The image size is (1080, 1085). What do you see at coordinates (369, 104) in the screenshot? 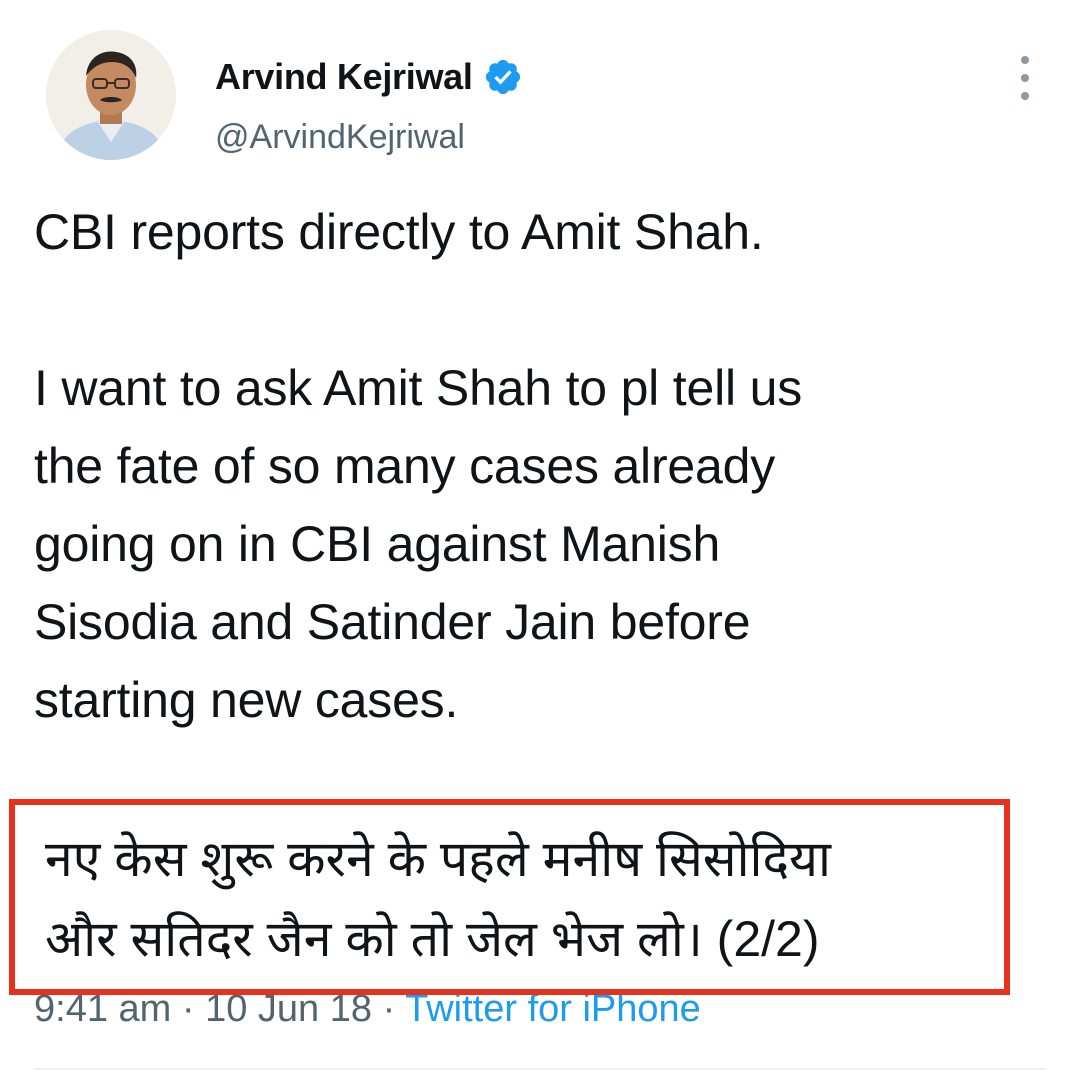
I see `author-block: Arvind Kejriwal @ArvindKejriwal` at bounding box center [369, 104].